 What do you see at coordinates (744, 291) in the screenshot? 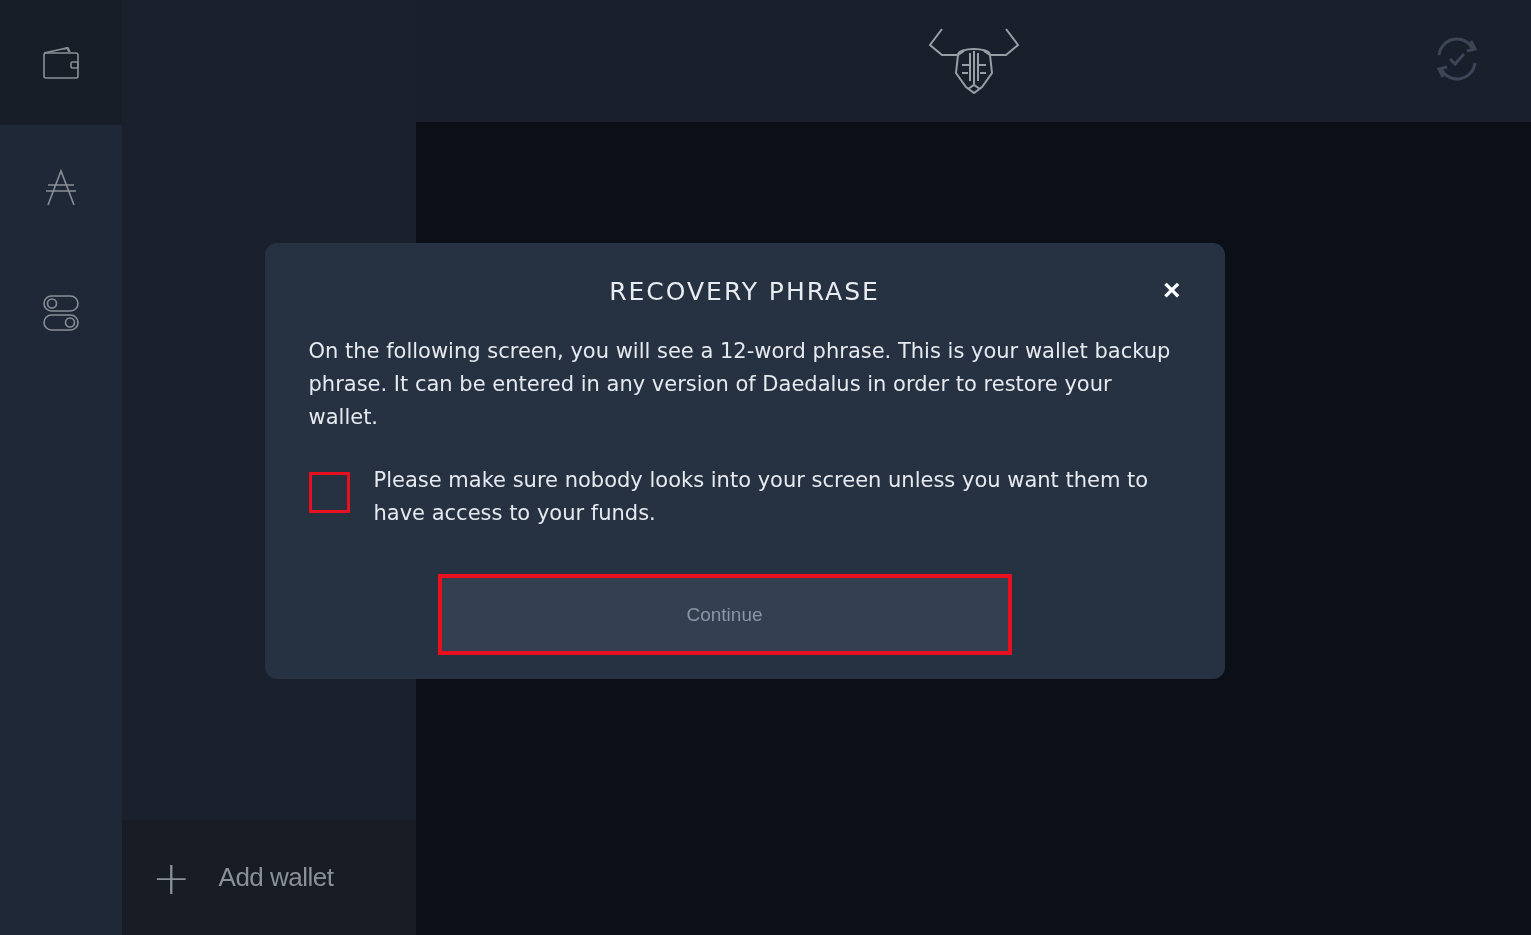
I see `dialog-title: RECOVERY PHRASE` at bounding box center [744, 291].